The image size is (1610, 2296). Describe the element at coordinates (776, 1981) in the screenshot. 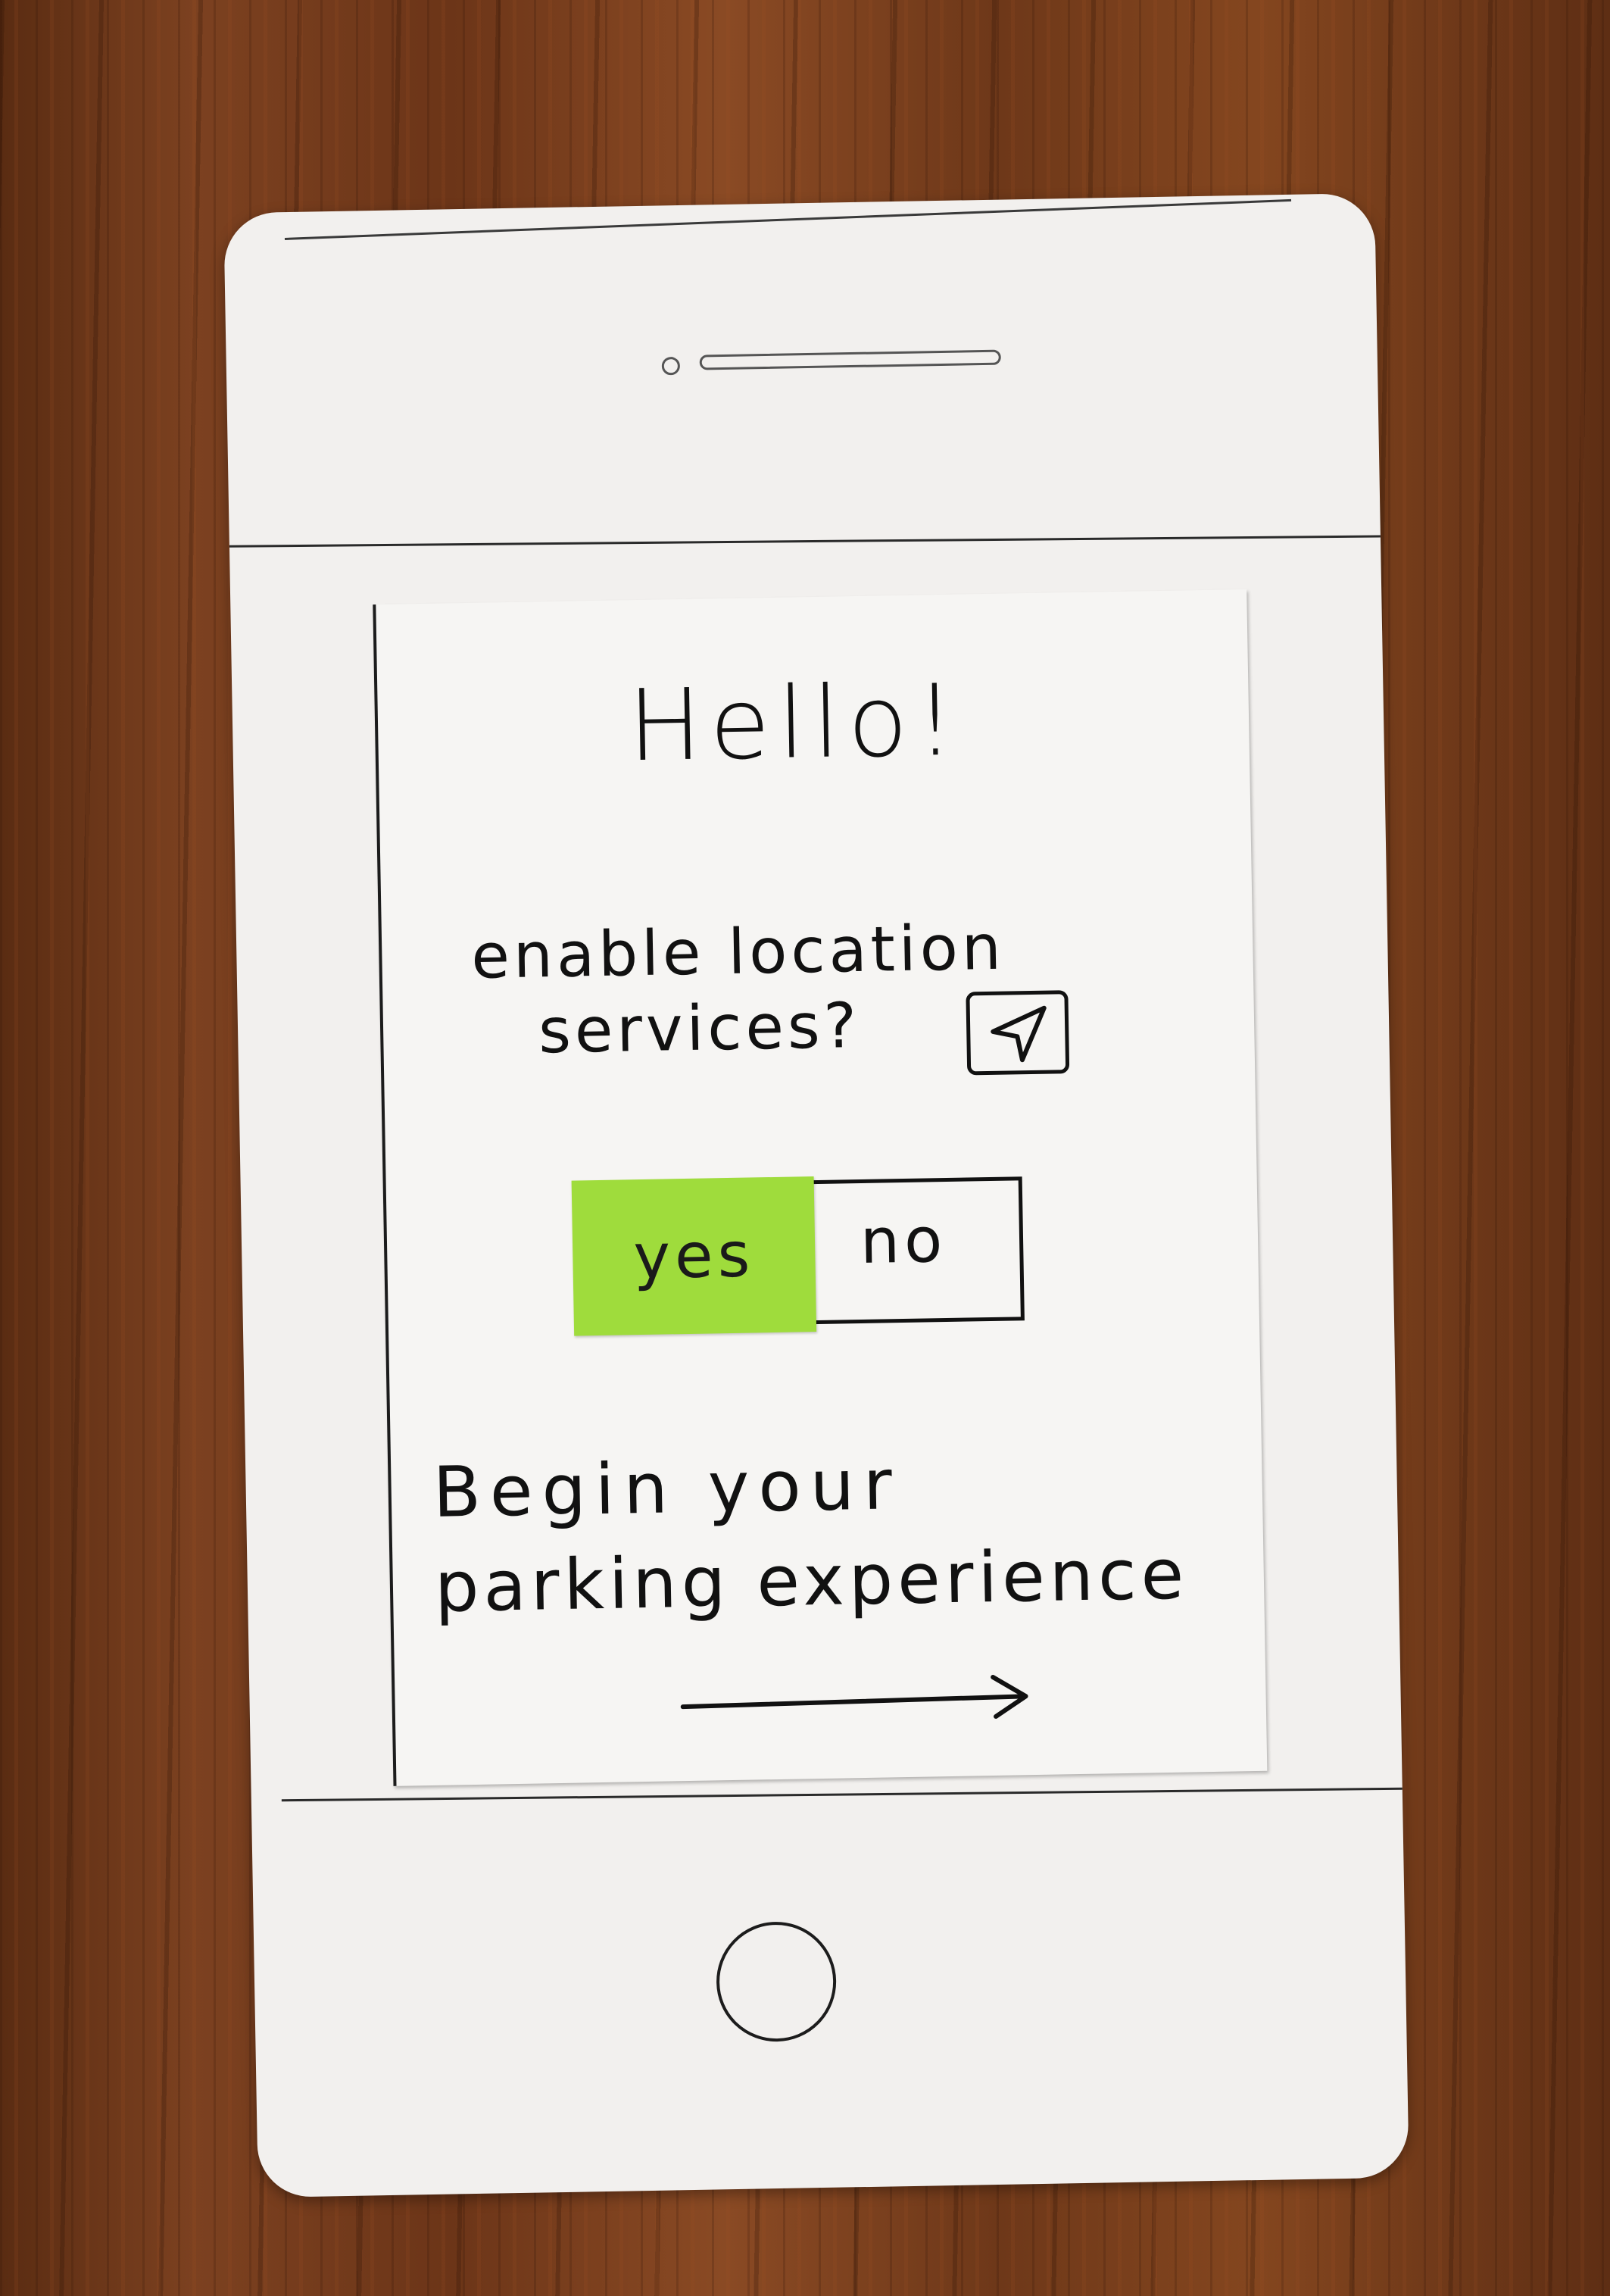

I see `home-button-icon` at that location.